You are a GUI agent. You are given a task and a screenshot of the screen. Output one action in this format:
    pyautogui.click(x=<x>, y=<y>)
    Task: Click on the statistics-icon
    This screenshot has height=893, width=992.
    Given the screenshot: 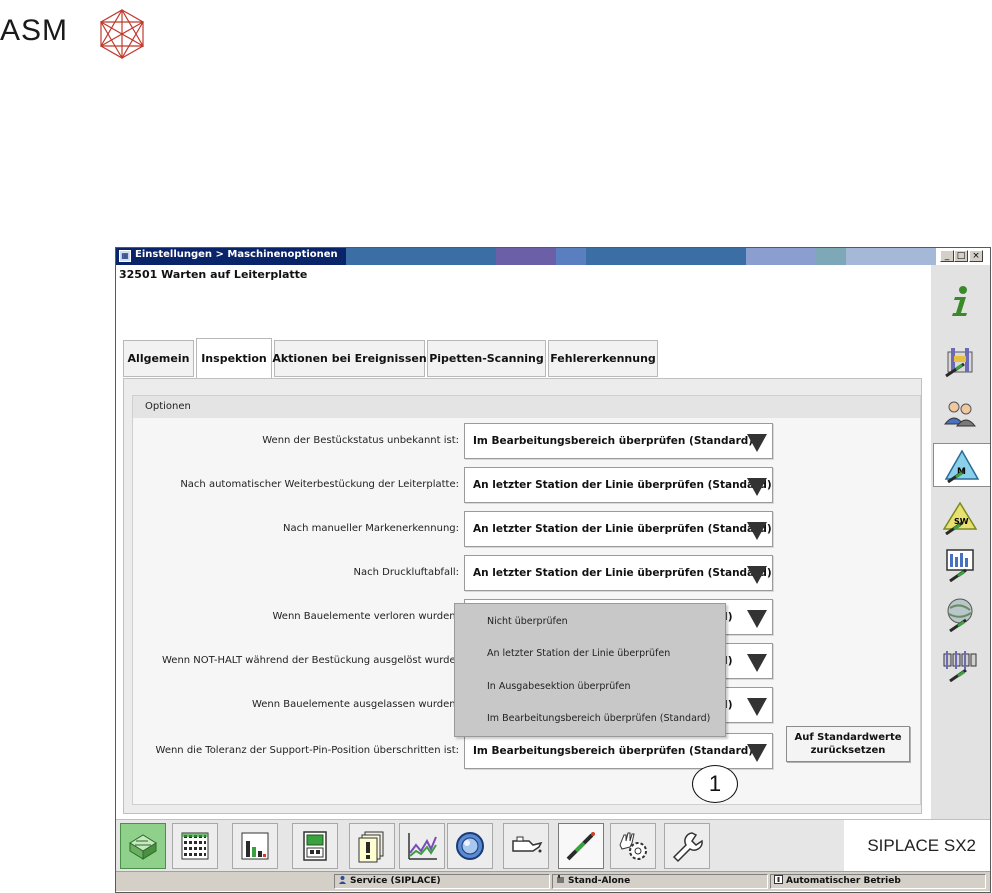 What is the action you would take?
    pyautogui.click(x=255, y=846)
    